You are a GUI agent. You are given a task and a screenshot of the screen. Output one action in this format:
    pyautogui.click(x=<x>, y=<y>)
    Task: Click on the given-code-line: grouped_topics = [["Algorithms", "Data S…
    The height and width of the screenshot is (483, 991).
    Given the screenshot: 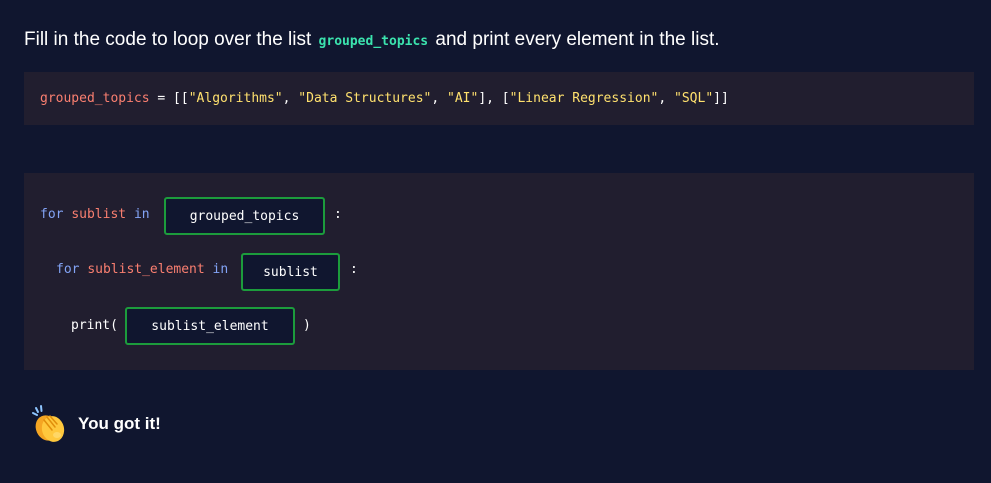 What is the action you would take?
    pyautogui.click(x=384, y=99)
    